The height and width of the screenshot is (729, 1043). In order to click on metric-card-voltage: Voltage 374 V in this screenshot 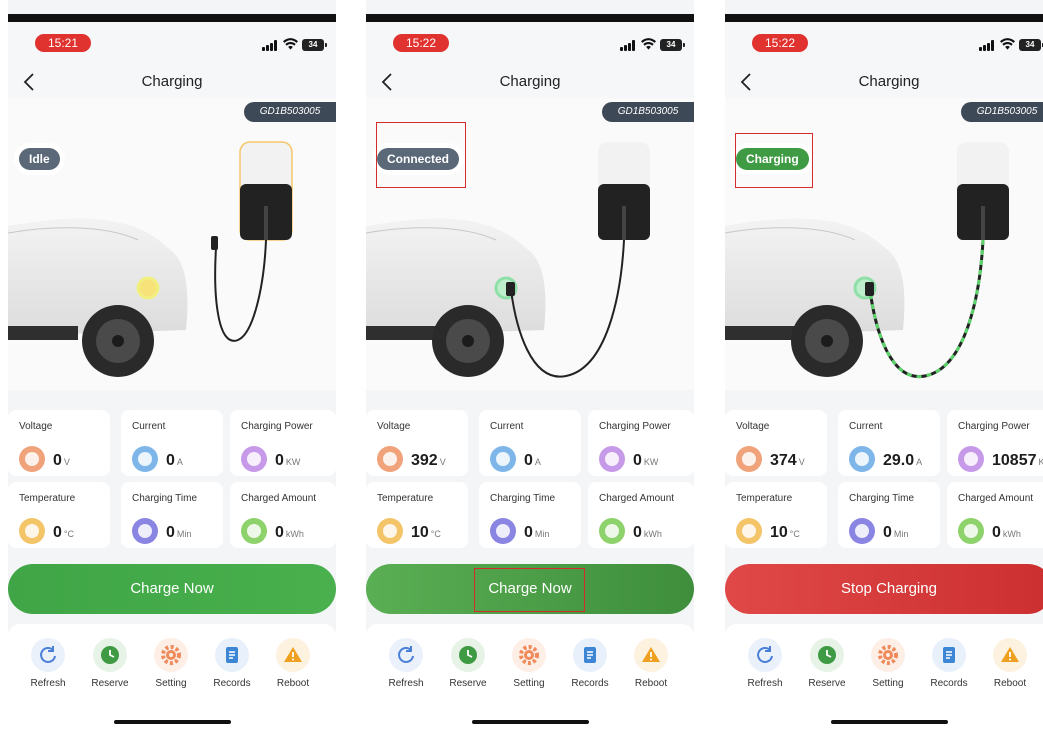, I will do `click(776, 443)`.